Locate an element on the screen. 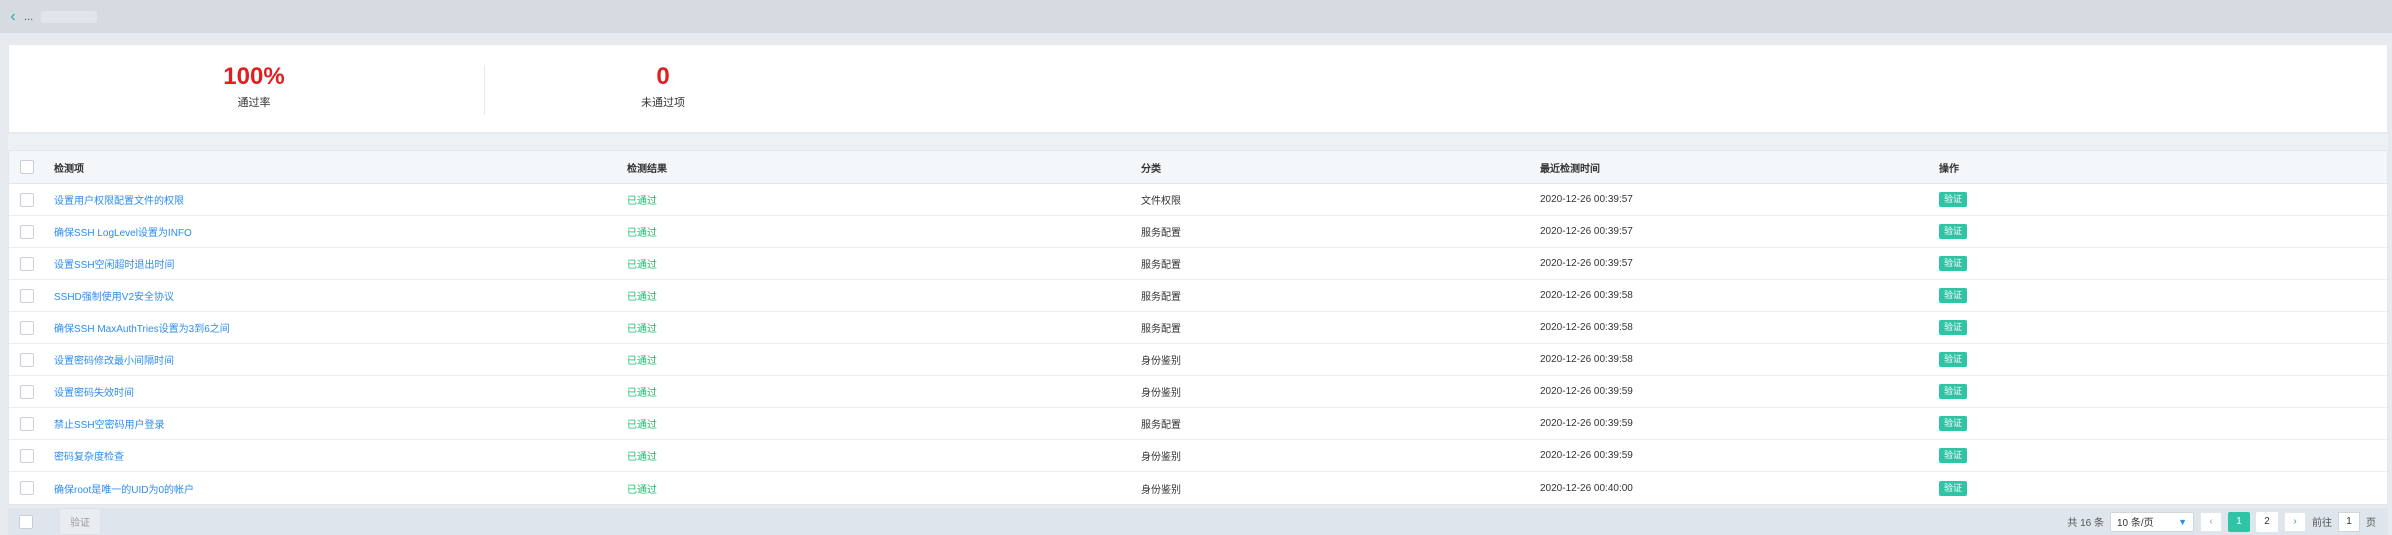 This screenshot has width=2392, height=535. header-category: 分类 is located at coordinates (1151, 169).